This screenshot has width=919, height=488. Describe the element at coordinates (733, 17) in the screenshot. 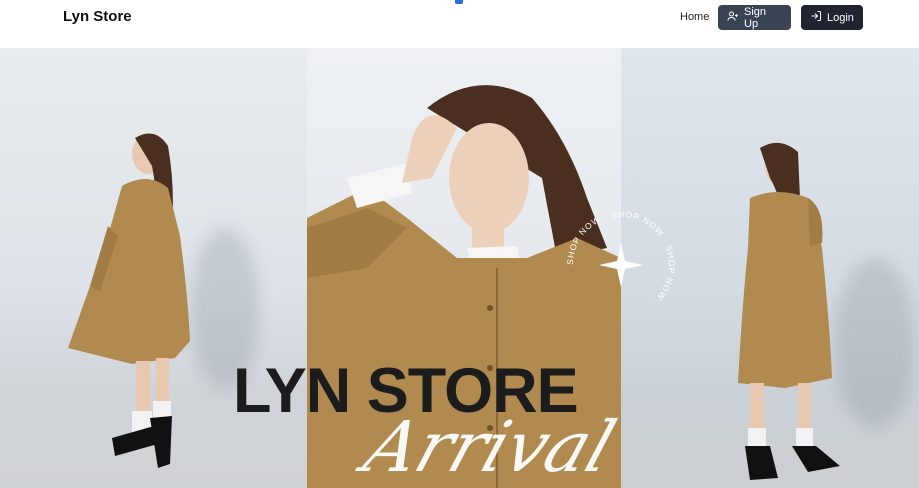

I see `user-plus-icon` at that location.